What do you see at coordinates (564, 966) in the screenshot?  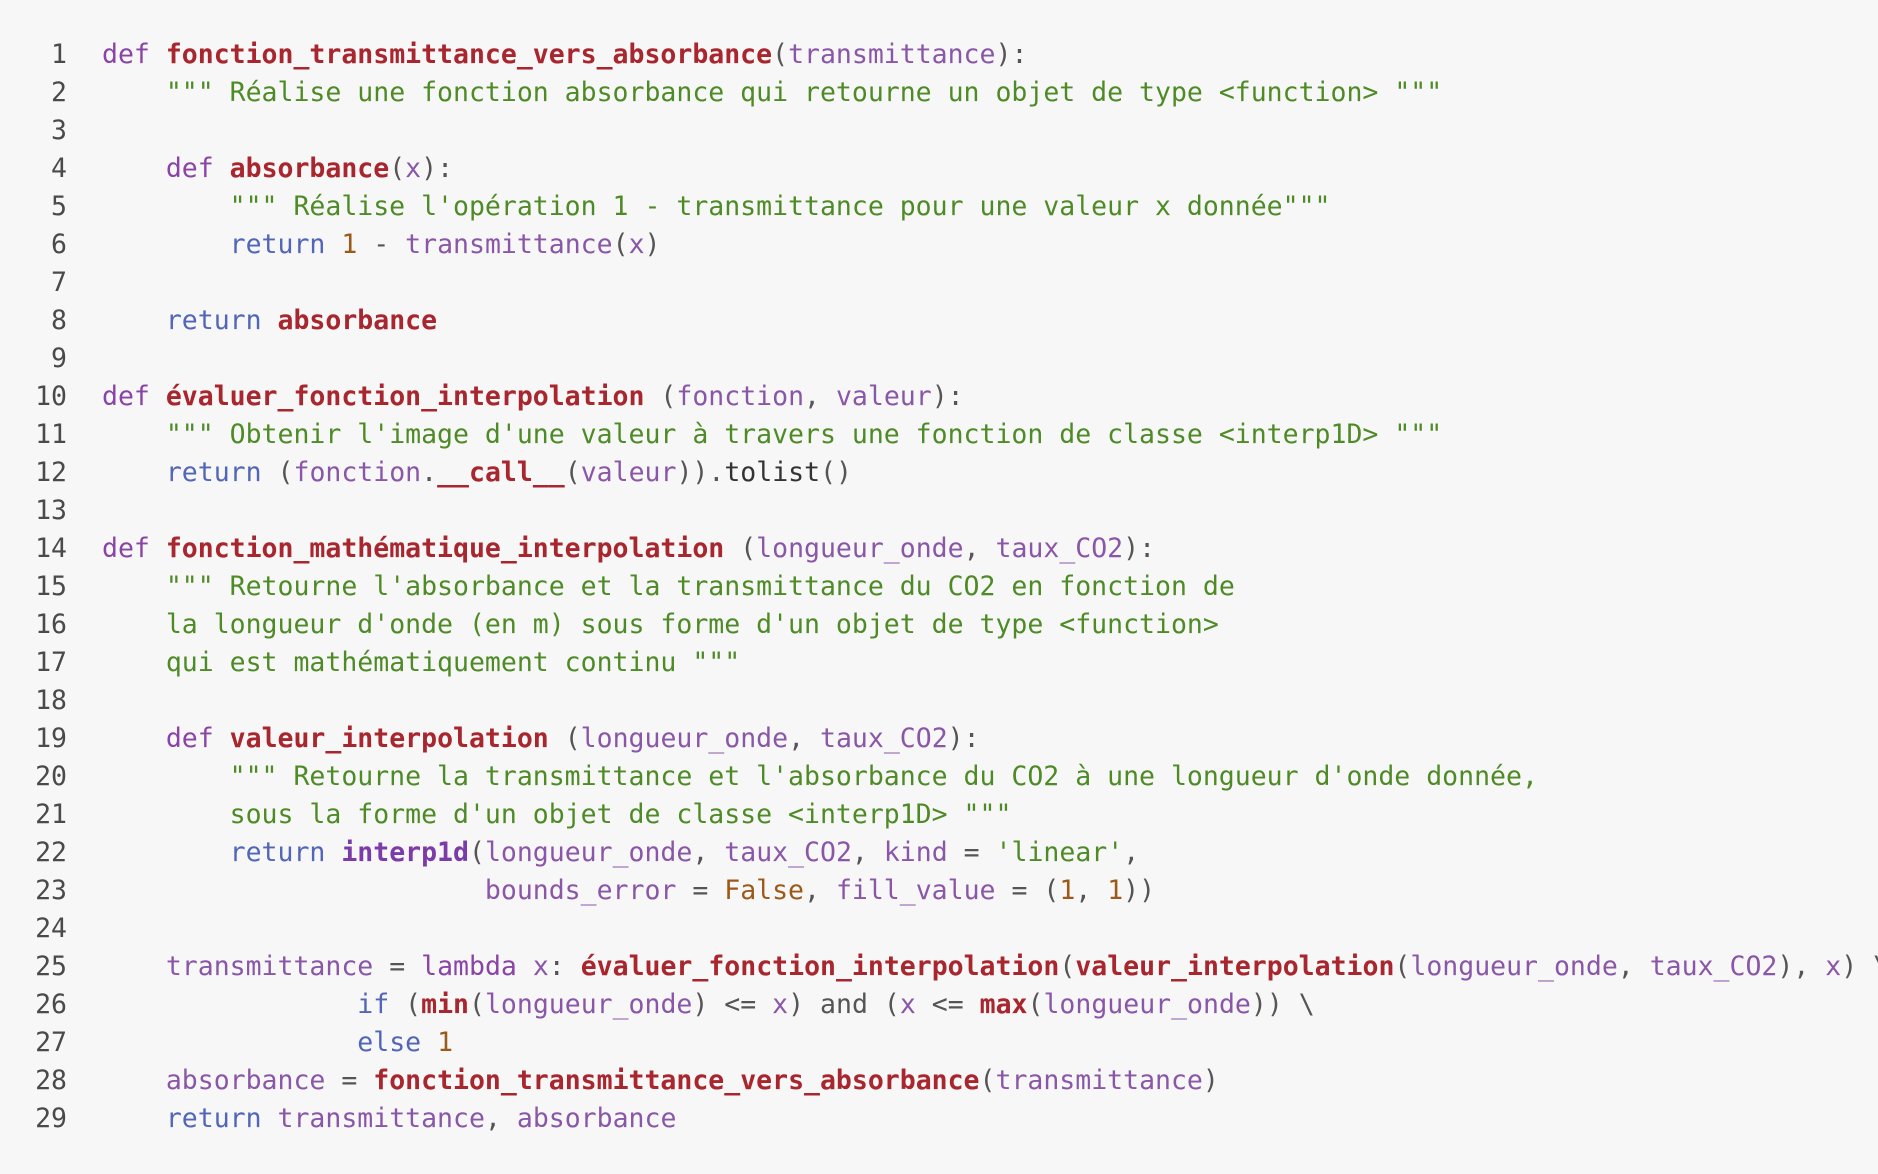 I see `code-token: :` at bounding box center [564, 966].